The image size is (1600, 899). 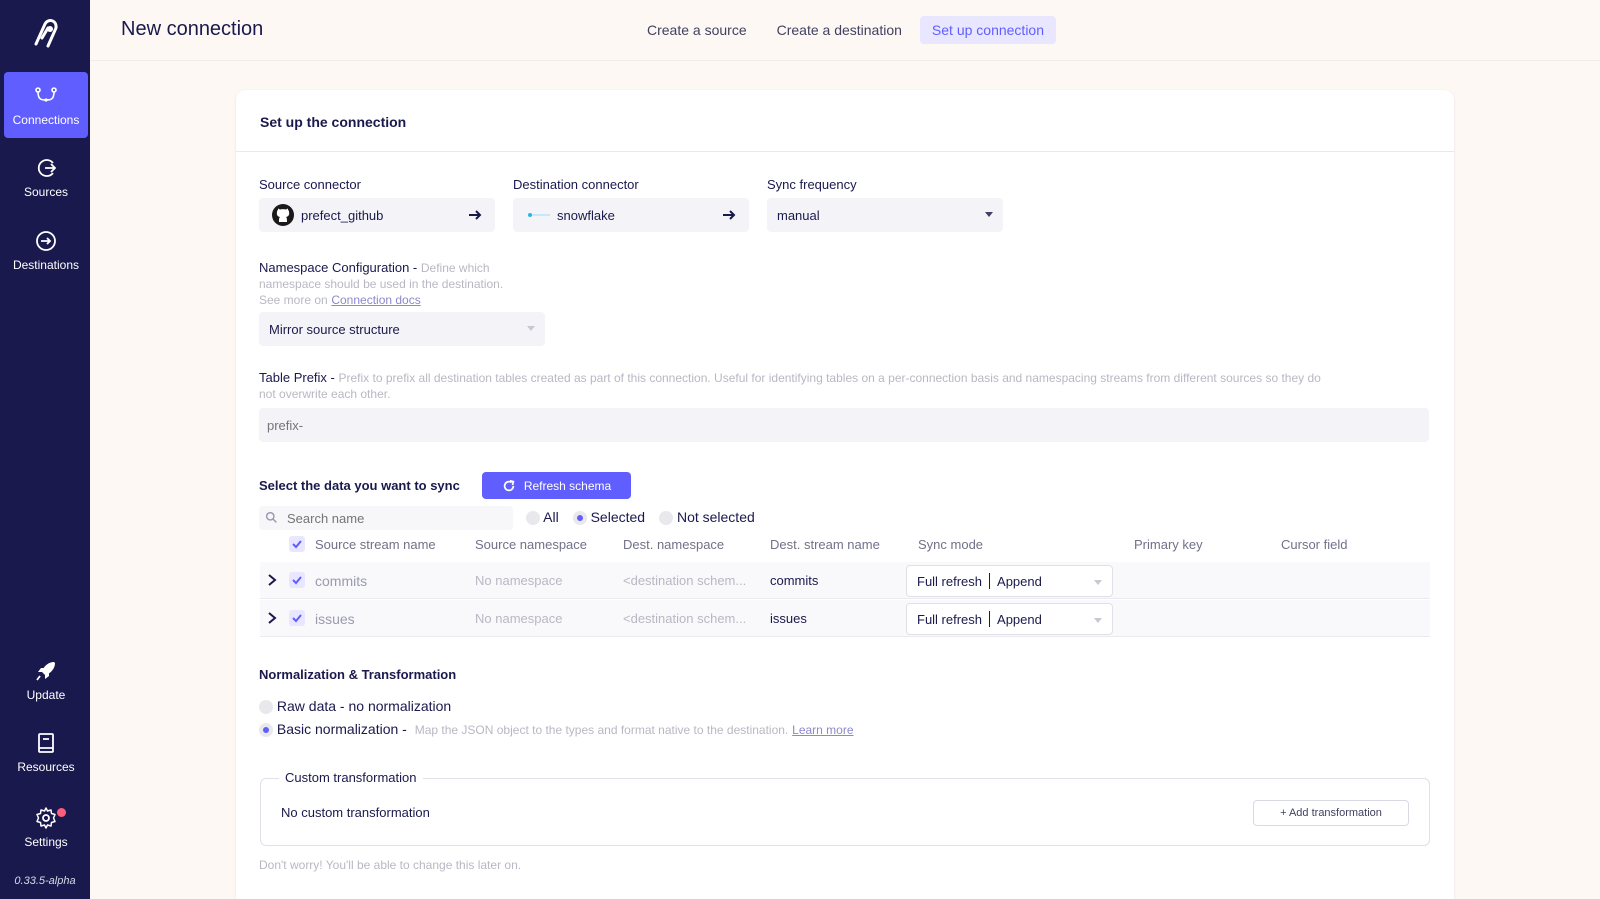 I want to click on raw-data-option: Raw data - no normalization, so click(x=355, y=706).